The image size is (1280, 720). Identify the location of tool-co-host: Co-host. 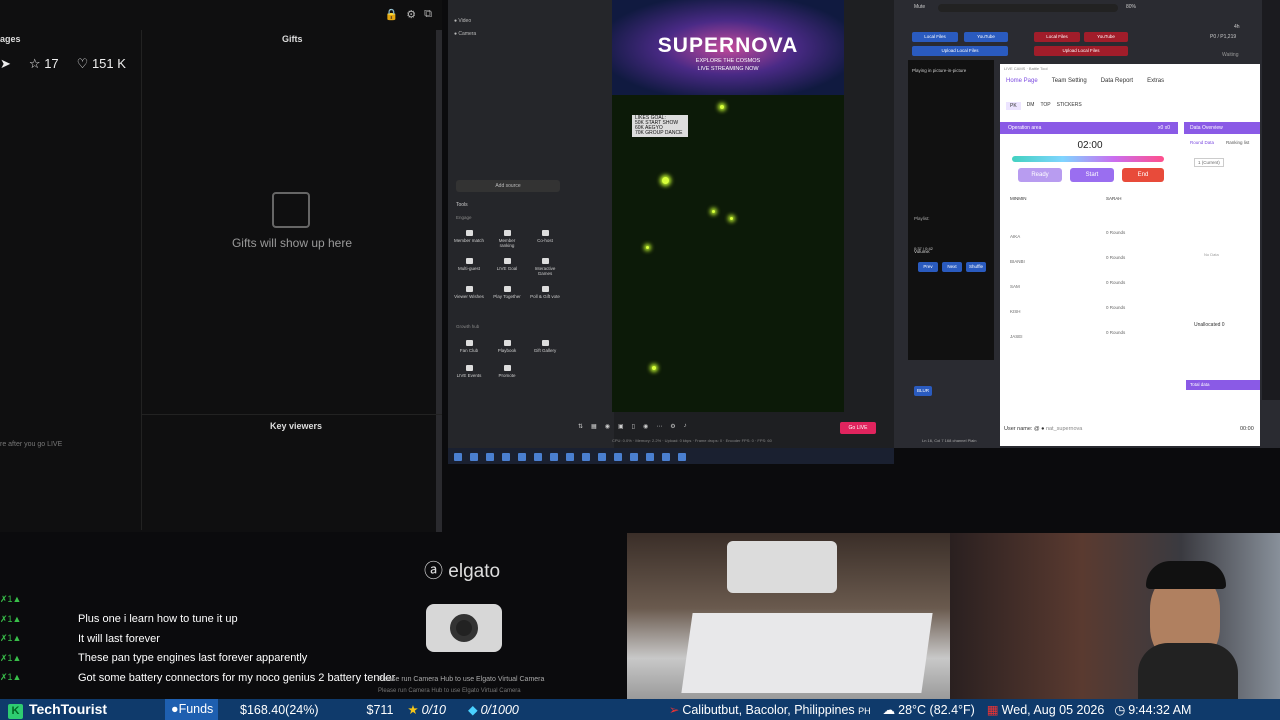
(545, 239).